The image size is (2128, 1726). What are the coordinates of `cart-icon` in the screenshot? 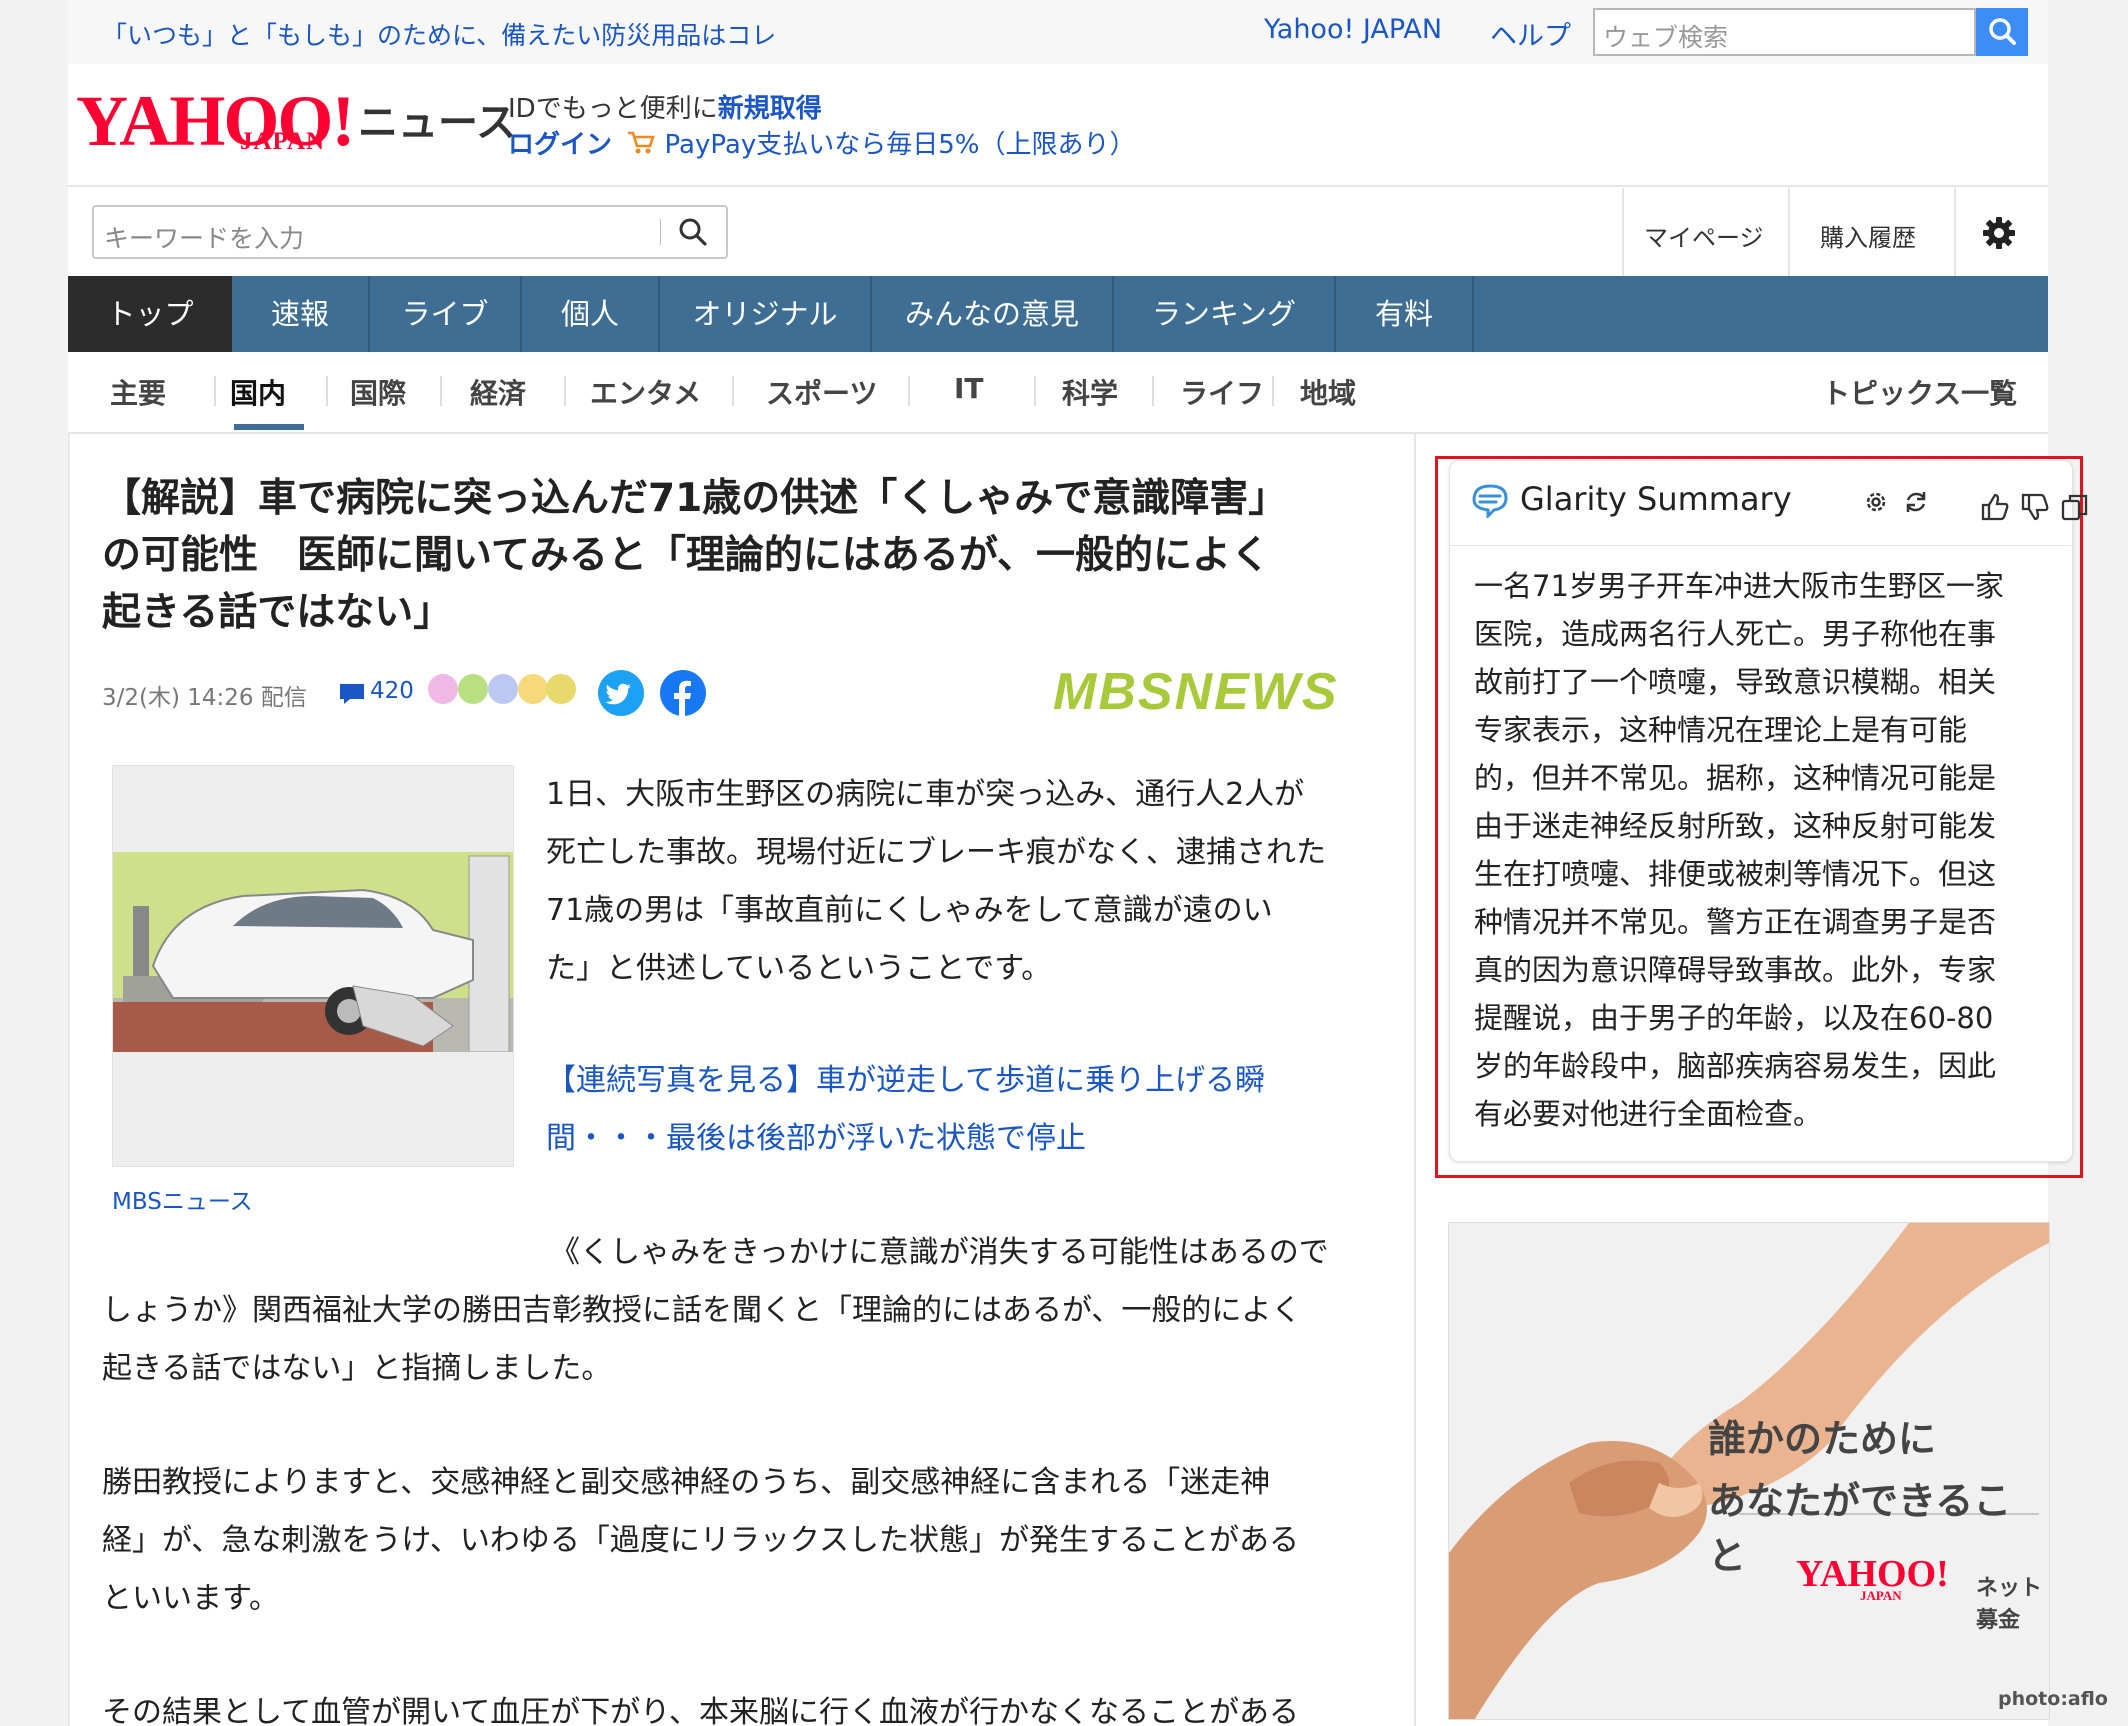 It's located at (642, 142).